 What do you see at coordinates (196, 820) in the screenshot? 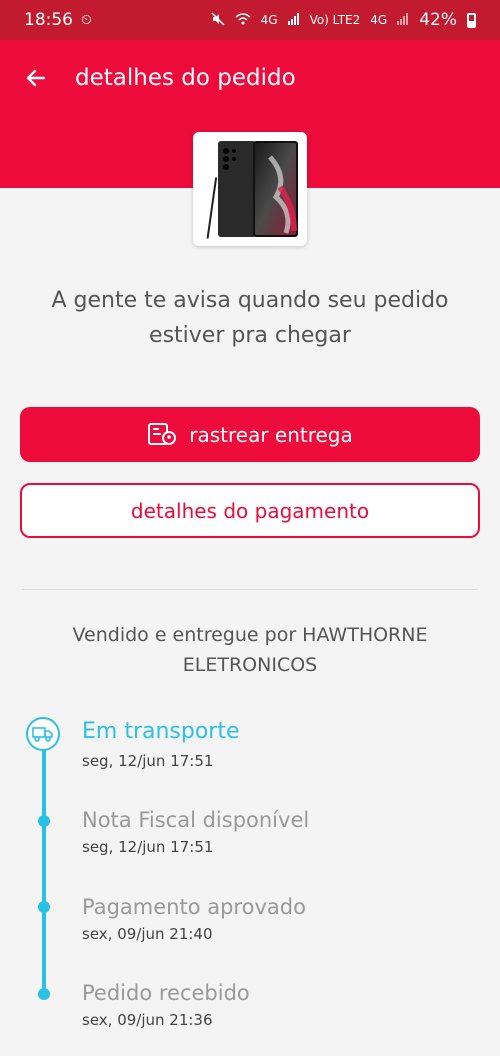
I see `timeline-step-title: Nota Fiscal disponível` at bounding box center [196, 820].